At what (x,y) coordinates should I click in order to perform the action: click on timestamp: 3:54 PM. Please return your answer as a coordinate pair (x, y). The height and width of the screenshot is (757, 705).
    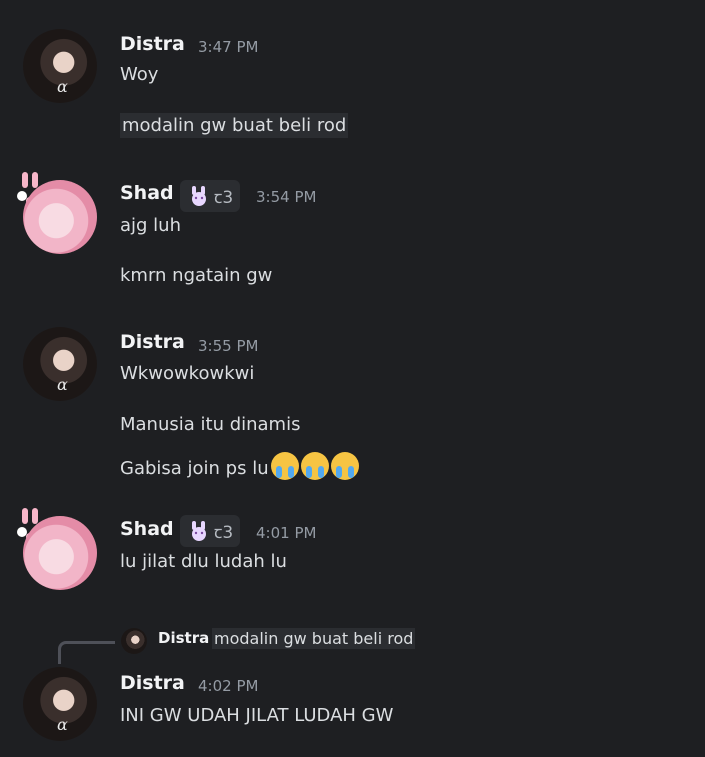
    Looking at the image, I should click on (286, 197).